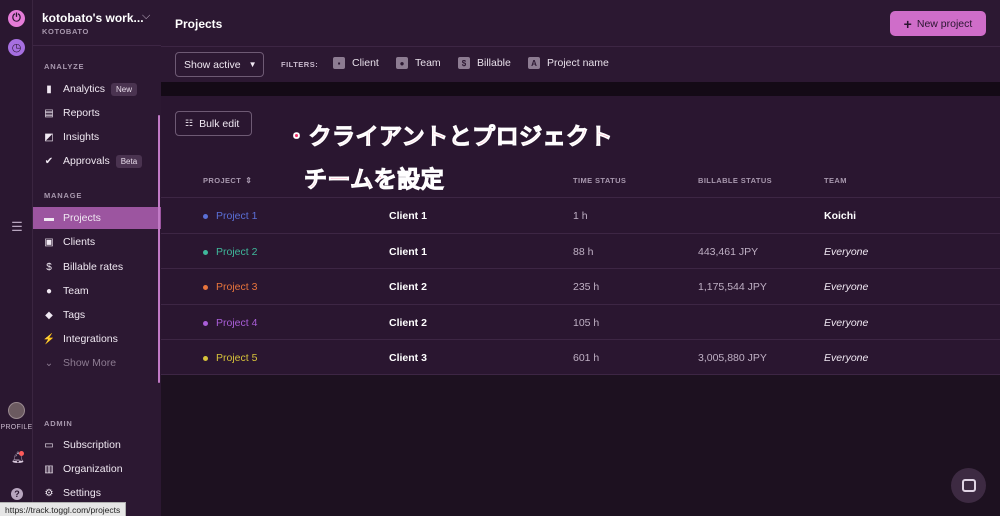 The height and width of the screenshot is (516, 1000). What do you see at coordinates (63, 195) in the screenshot?
I see `section-label-manage: MANAGE` at bounding box center [63, 195].